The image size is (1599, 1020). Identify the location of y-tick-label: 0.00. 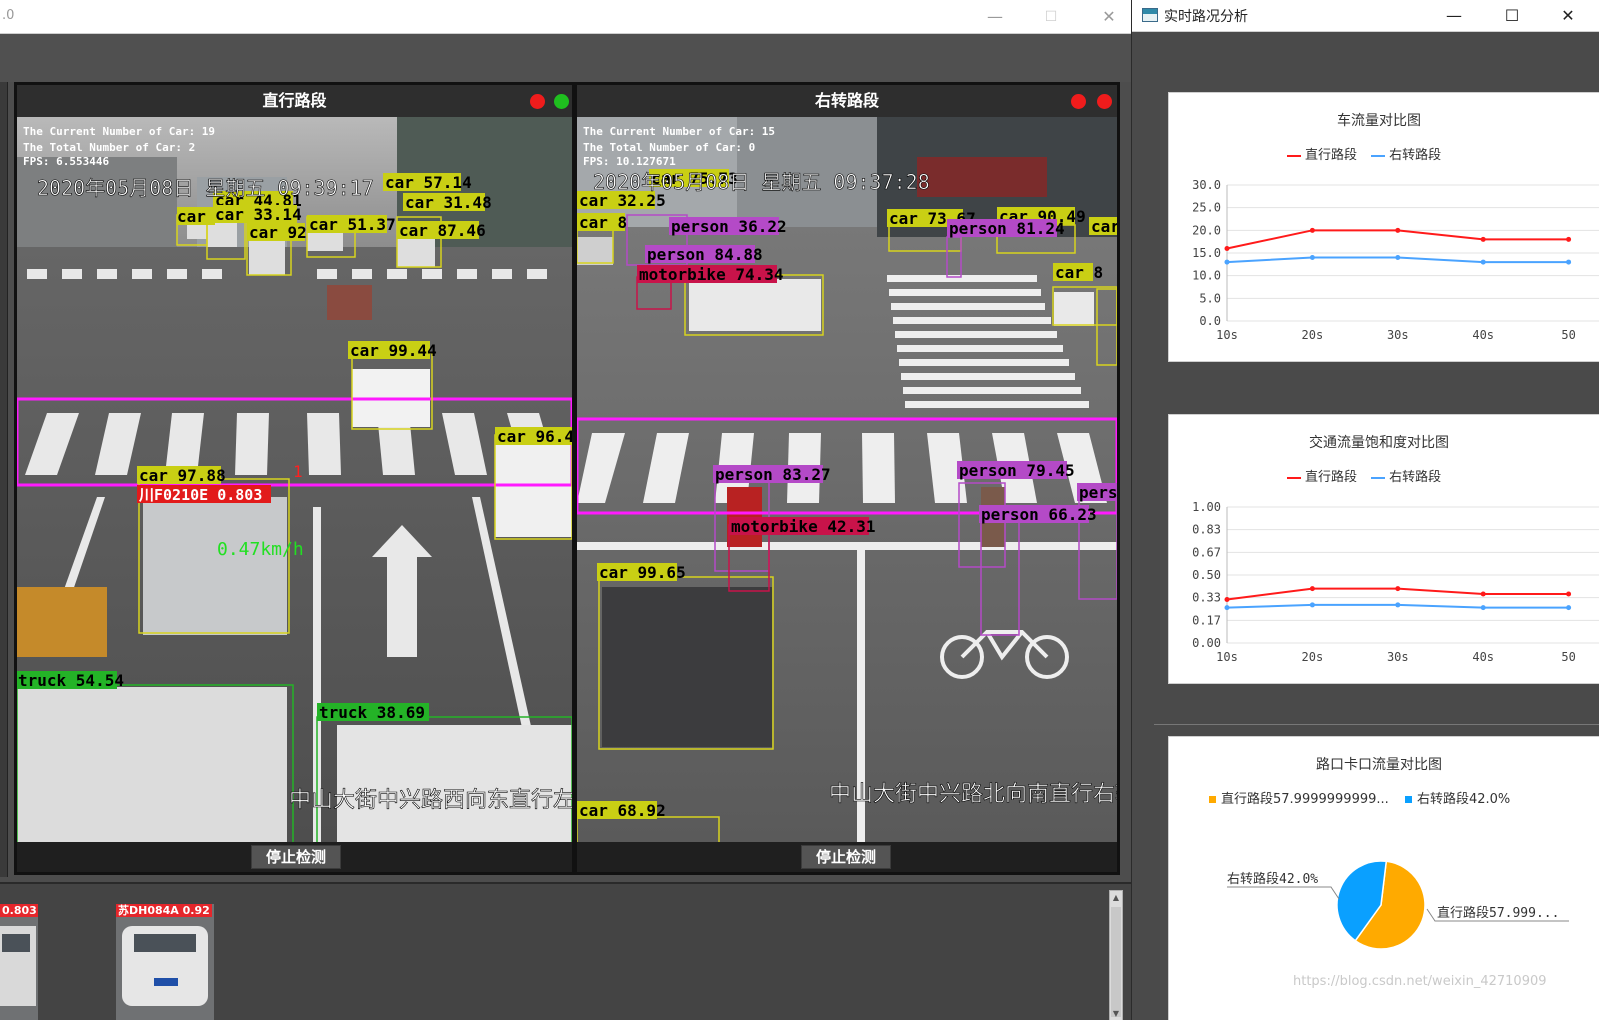
(1206, 643).